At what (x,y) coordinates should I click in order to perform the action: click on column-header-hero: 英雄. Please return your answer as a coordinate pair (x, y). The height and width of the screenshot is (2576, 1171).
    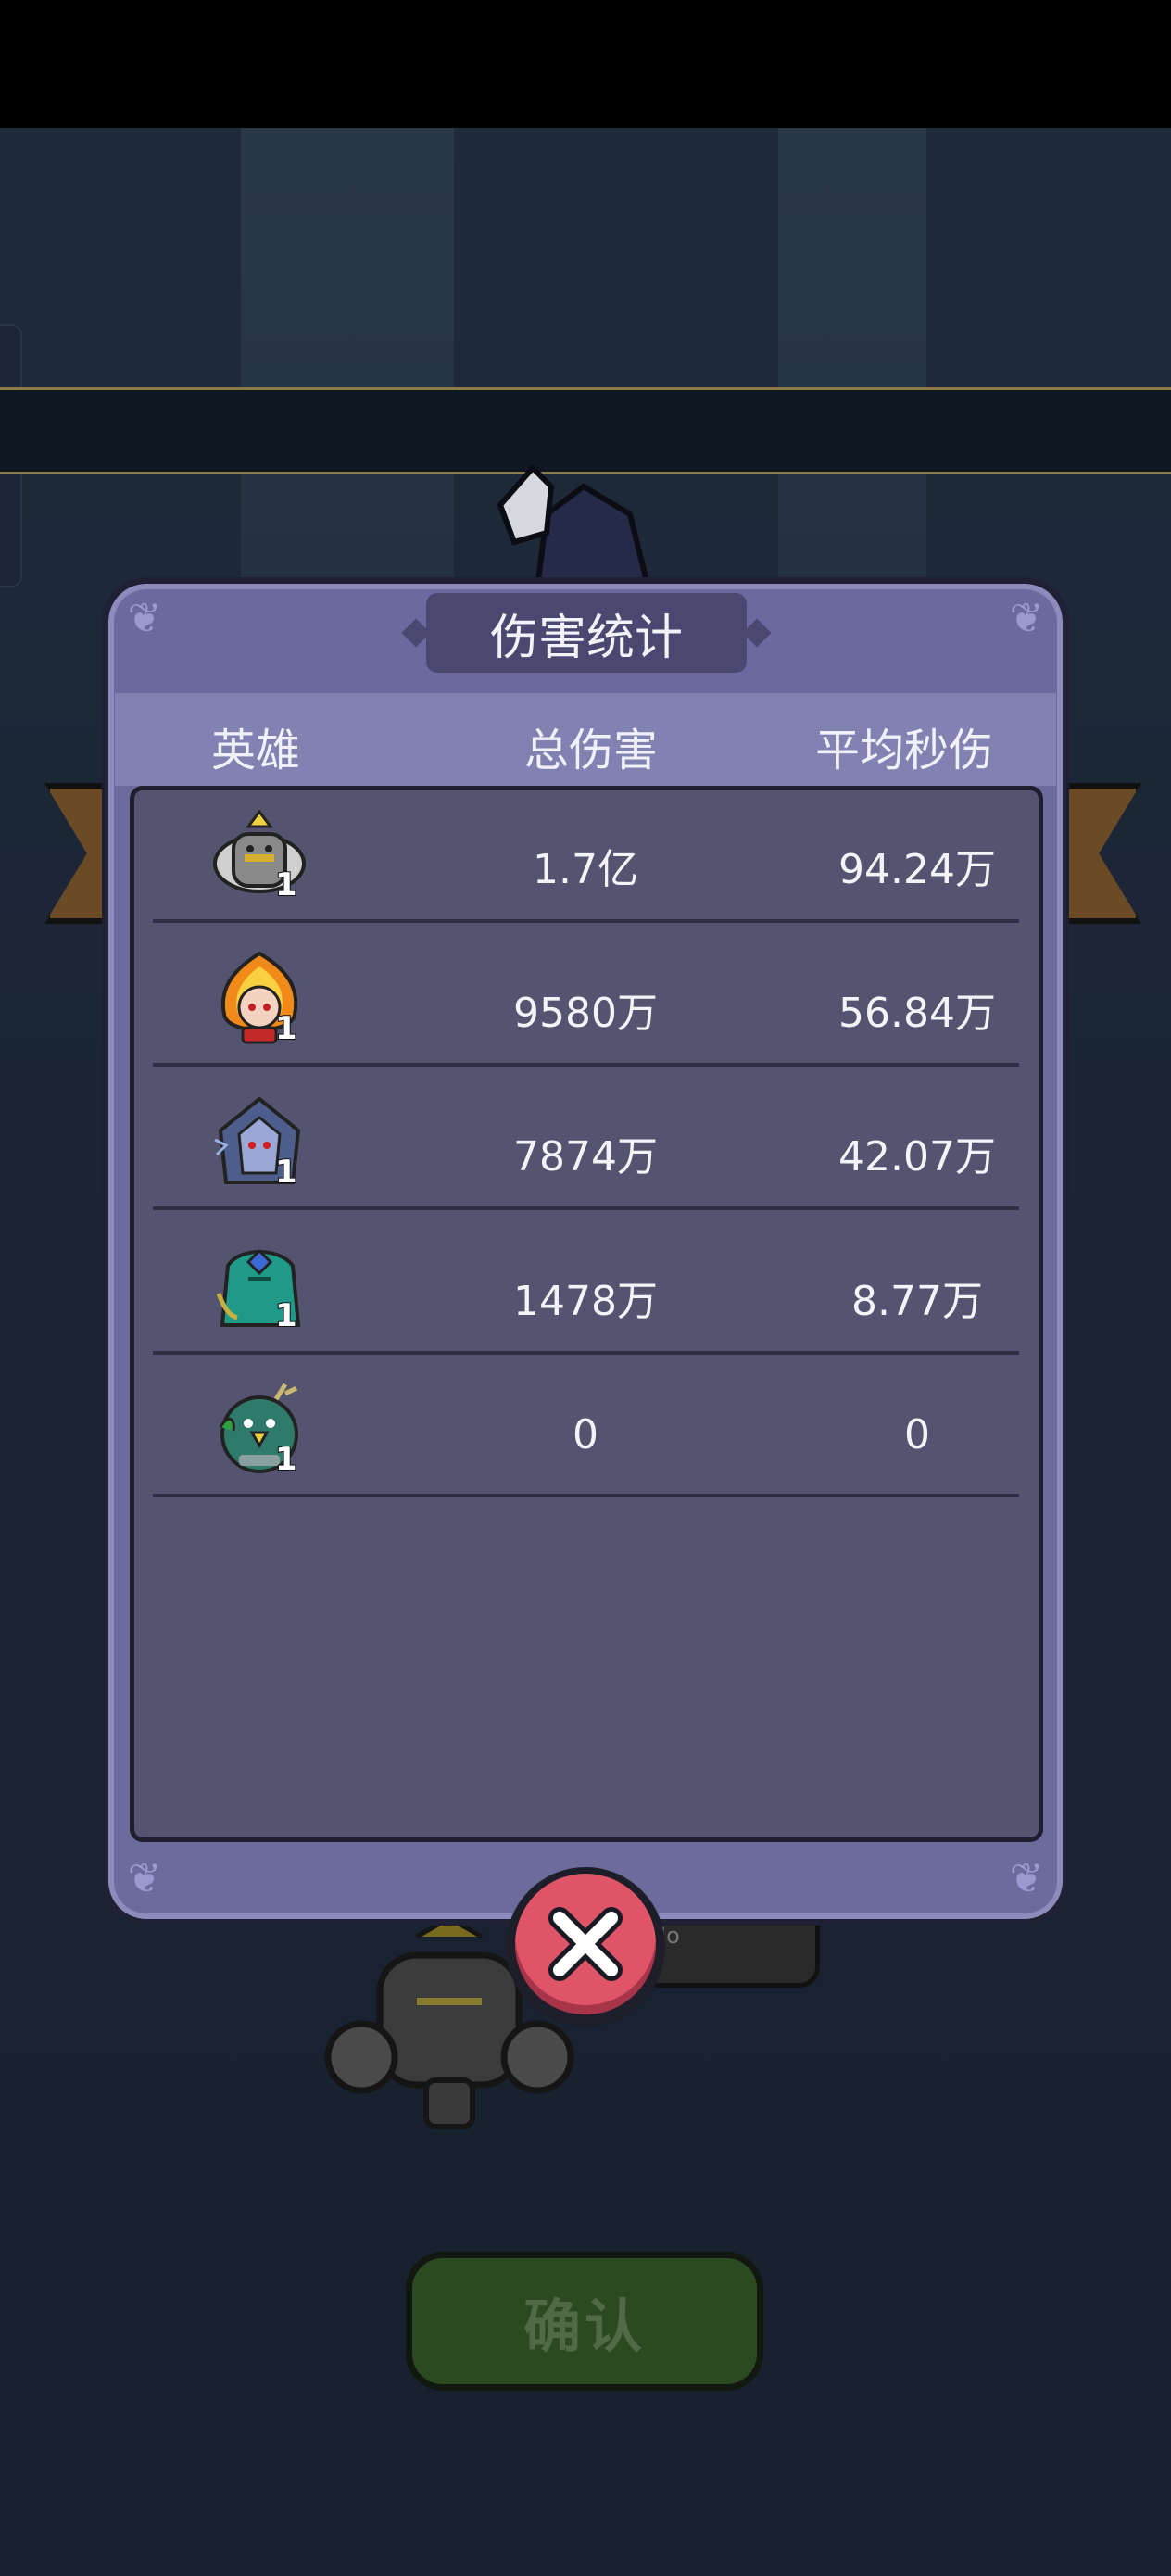
    Looking at the image, I should click on (256, 751).